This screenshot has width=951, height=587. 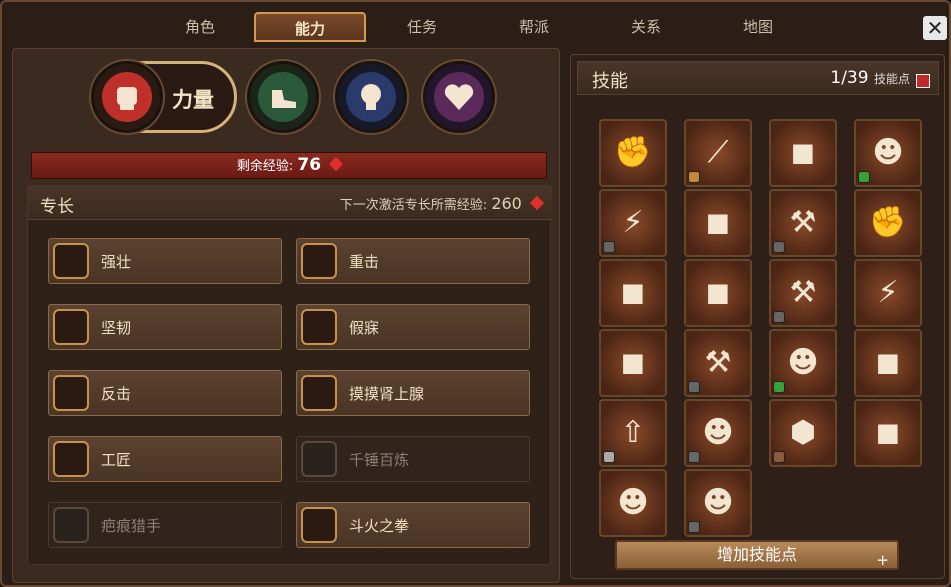 I want to click on perk-scar-hunter-locked: 疤痕猎手, so click(x=165, y=525).